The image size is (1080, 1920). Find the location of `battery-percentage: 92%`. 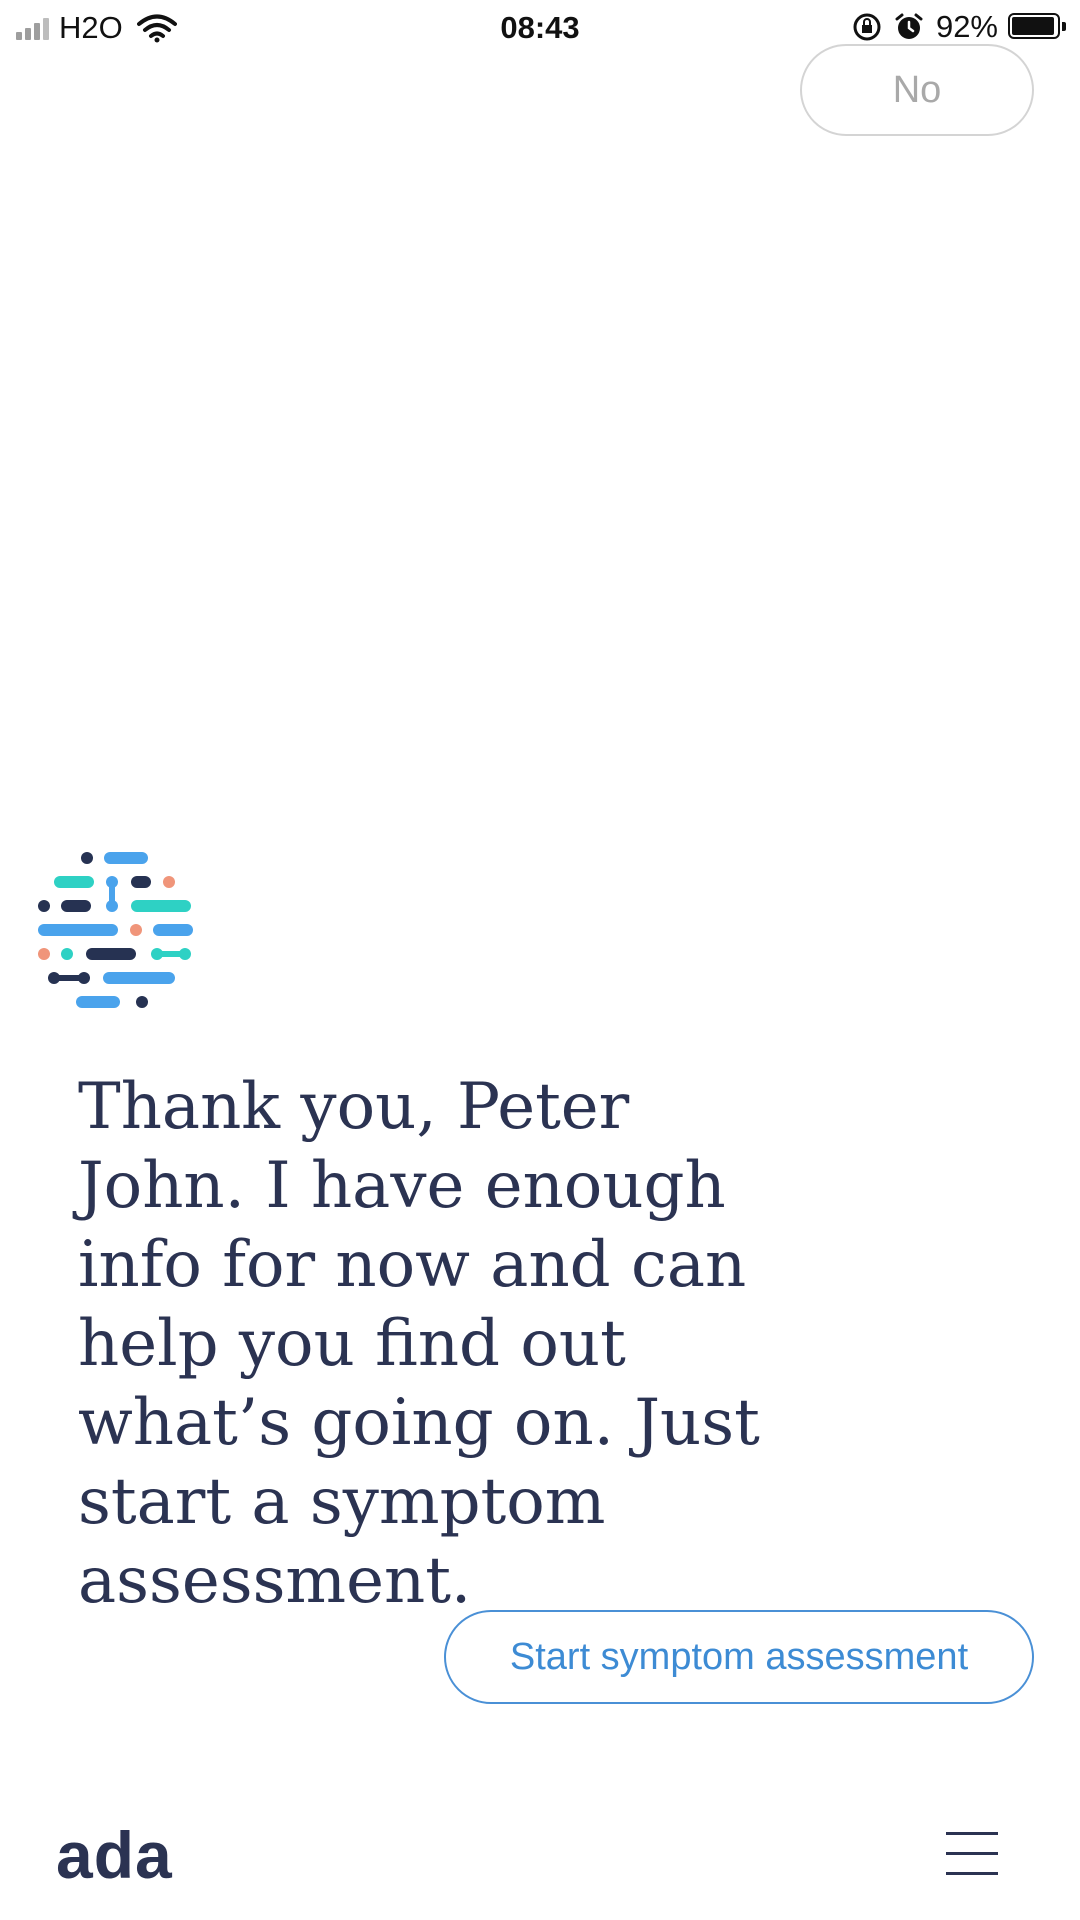

battery-percentage: 92% is located at coordinates (966, 26).